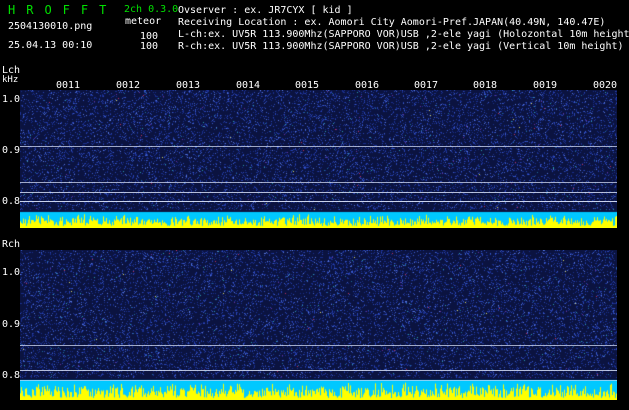  What do you see at coordinates (63, 10) in the screenshot?
I see `brand-title: HROFFT` at bounding box center [63, 10].